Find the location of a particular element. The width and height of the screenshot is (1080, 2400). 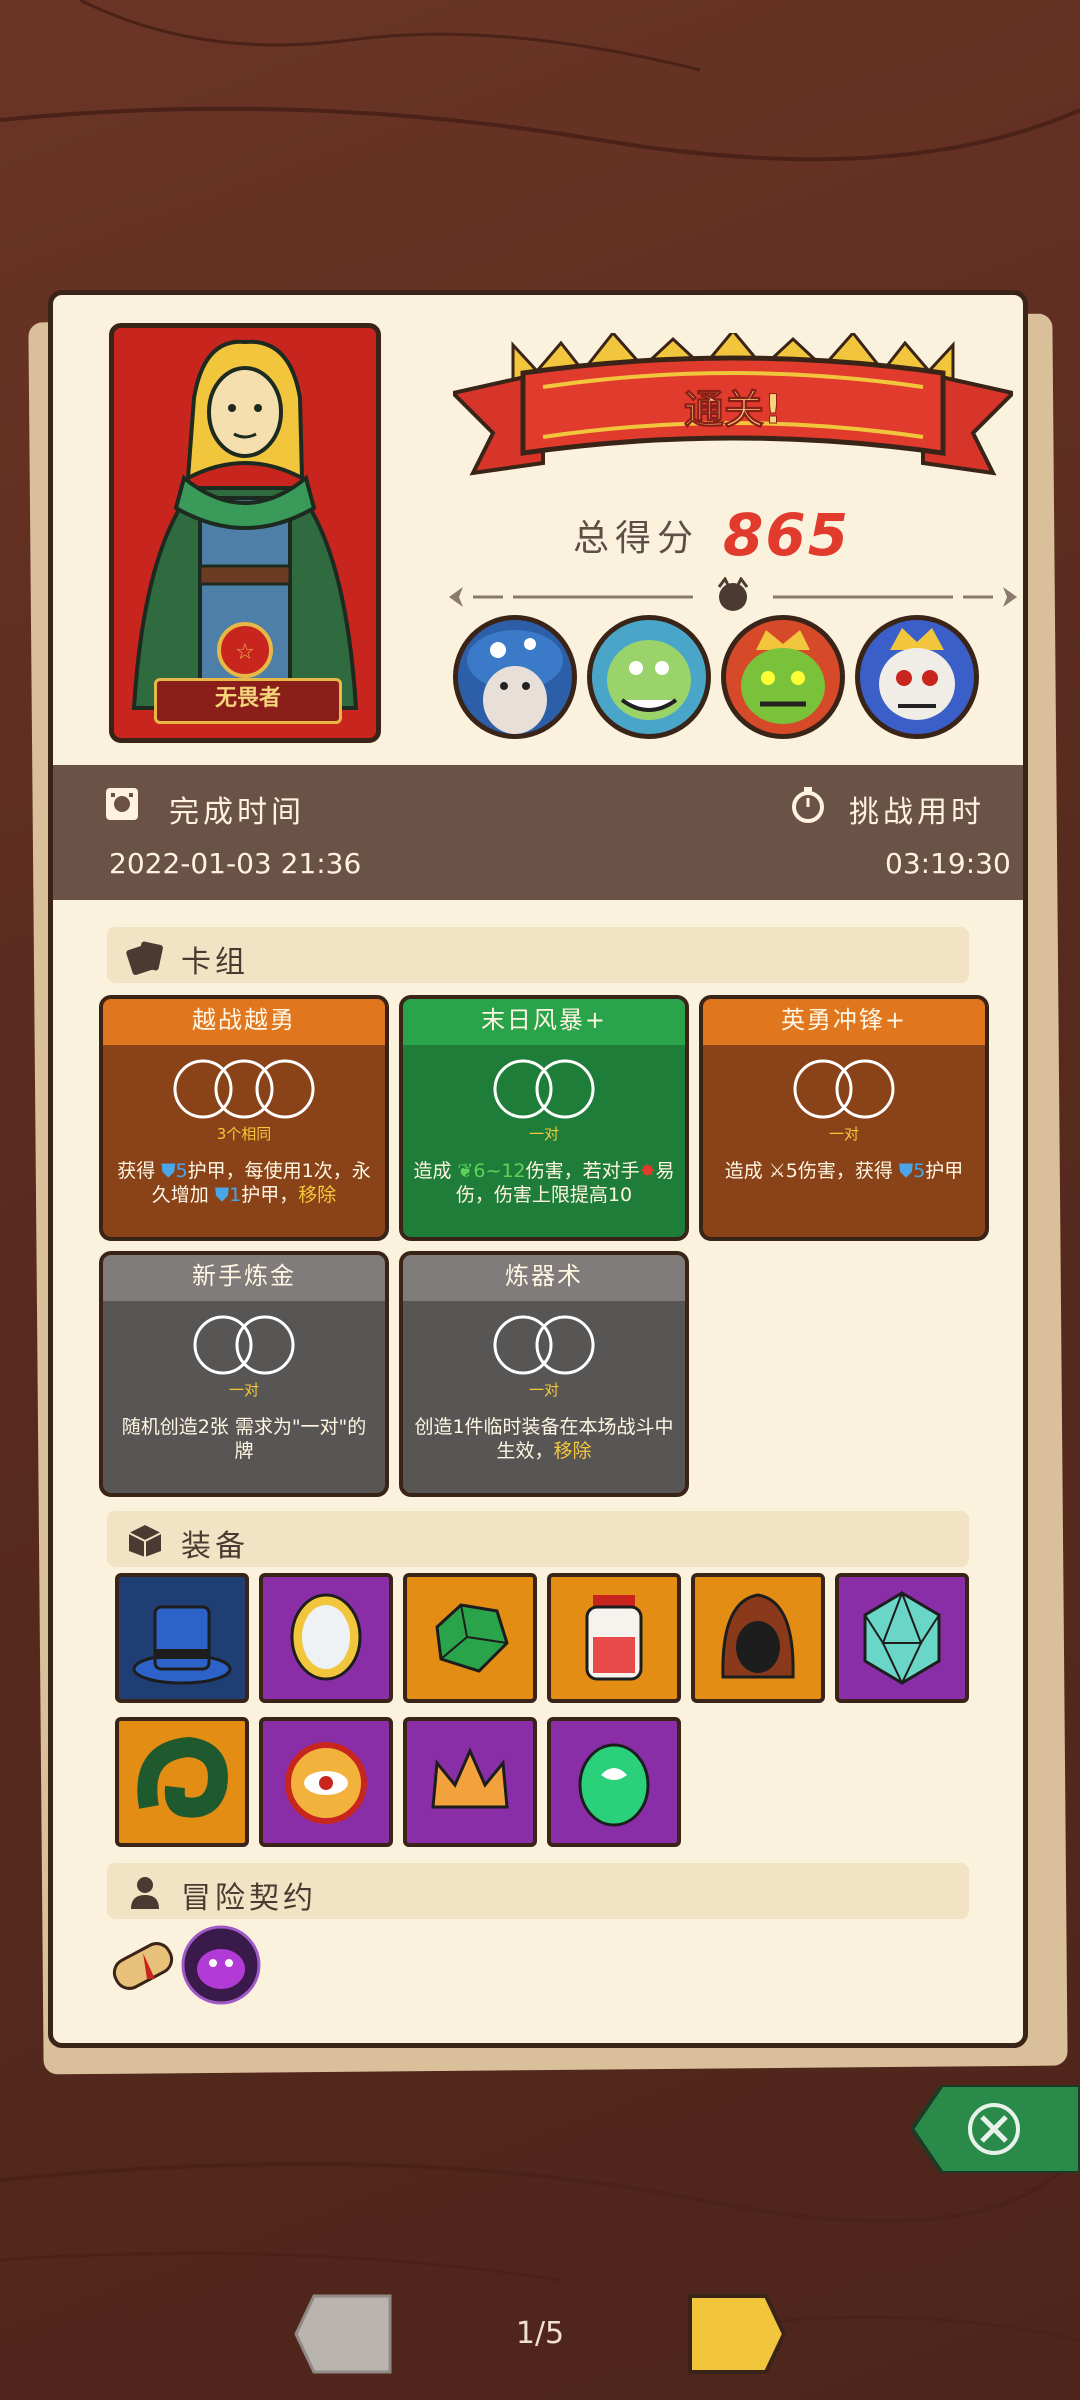

deck-card: 炼器术 一对 创造1件临时装备在本场战斗中生效，移除 is located at coordinates (544, 1374).